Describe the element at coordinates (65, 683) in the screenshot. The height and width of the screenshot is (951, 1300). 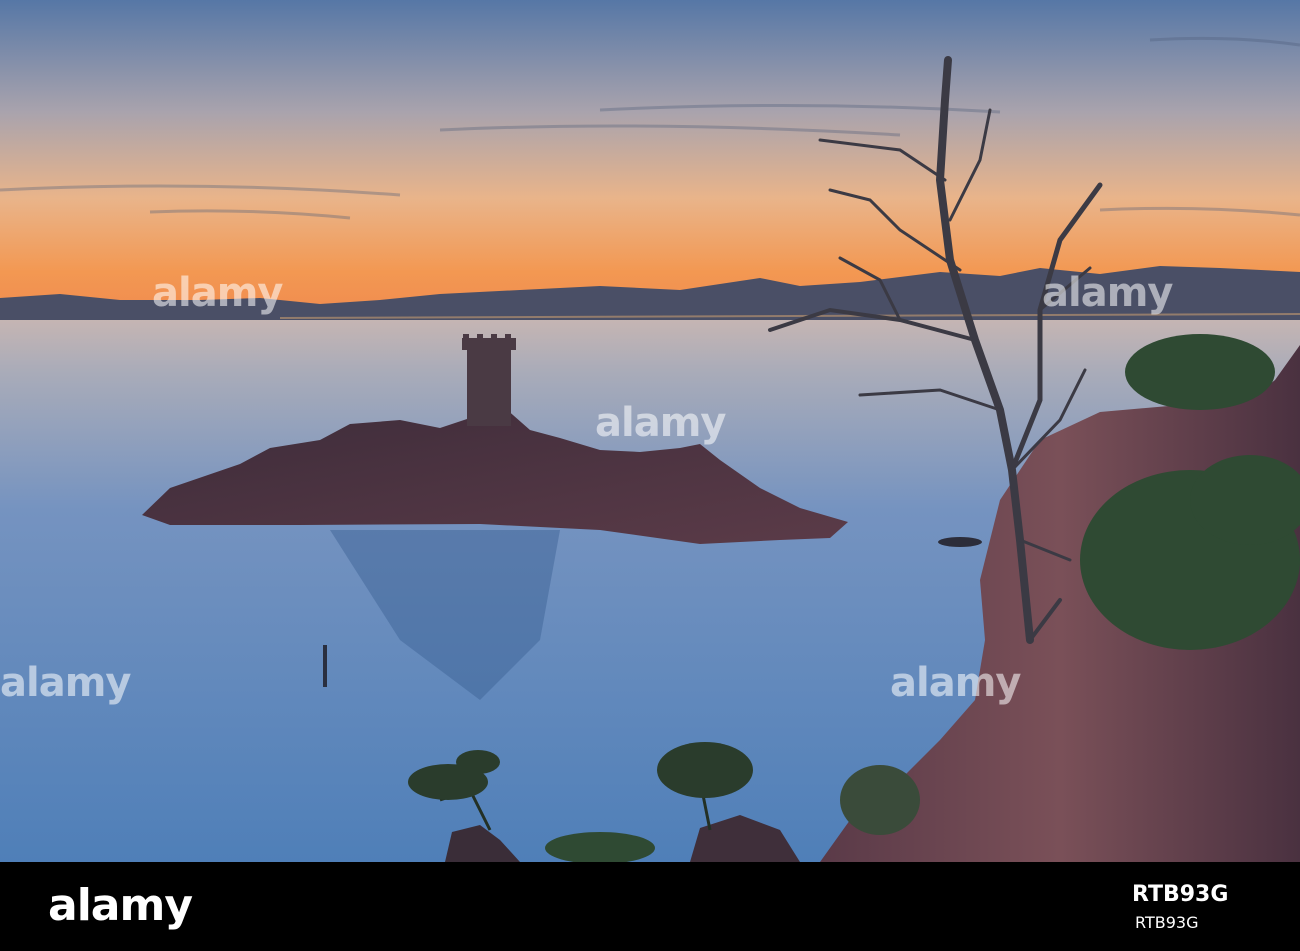
I see `watermark-bottom-left: alamy` at that location.